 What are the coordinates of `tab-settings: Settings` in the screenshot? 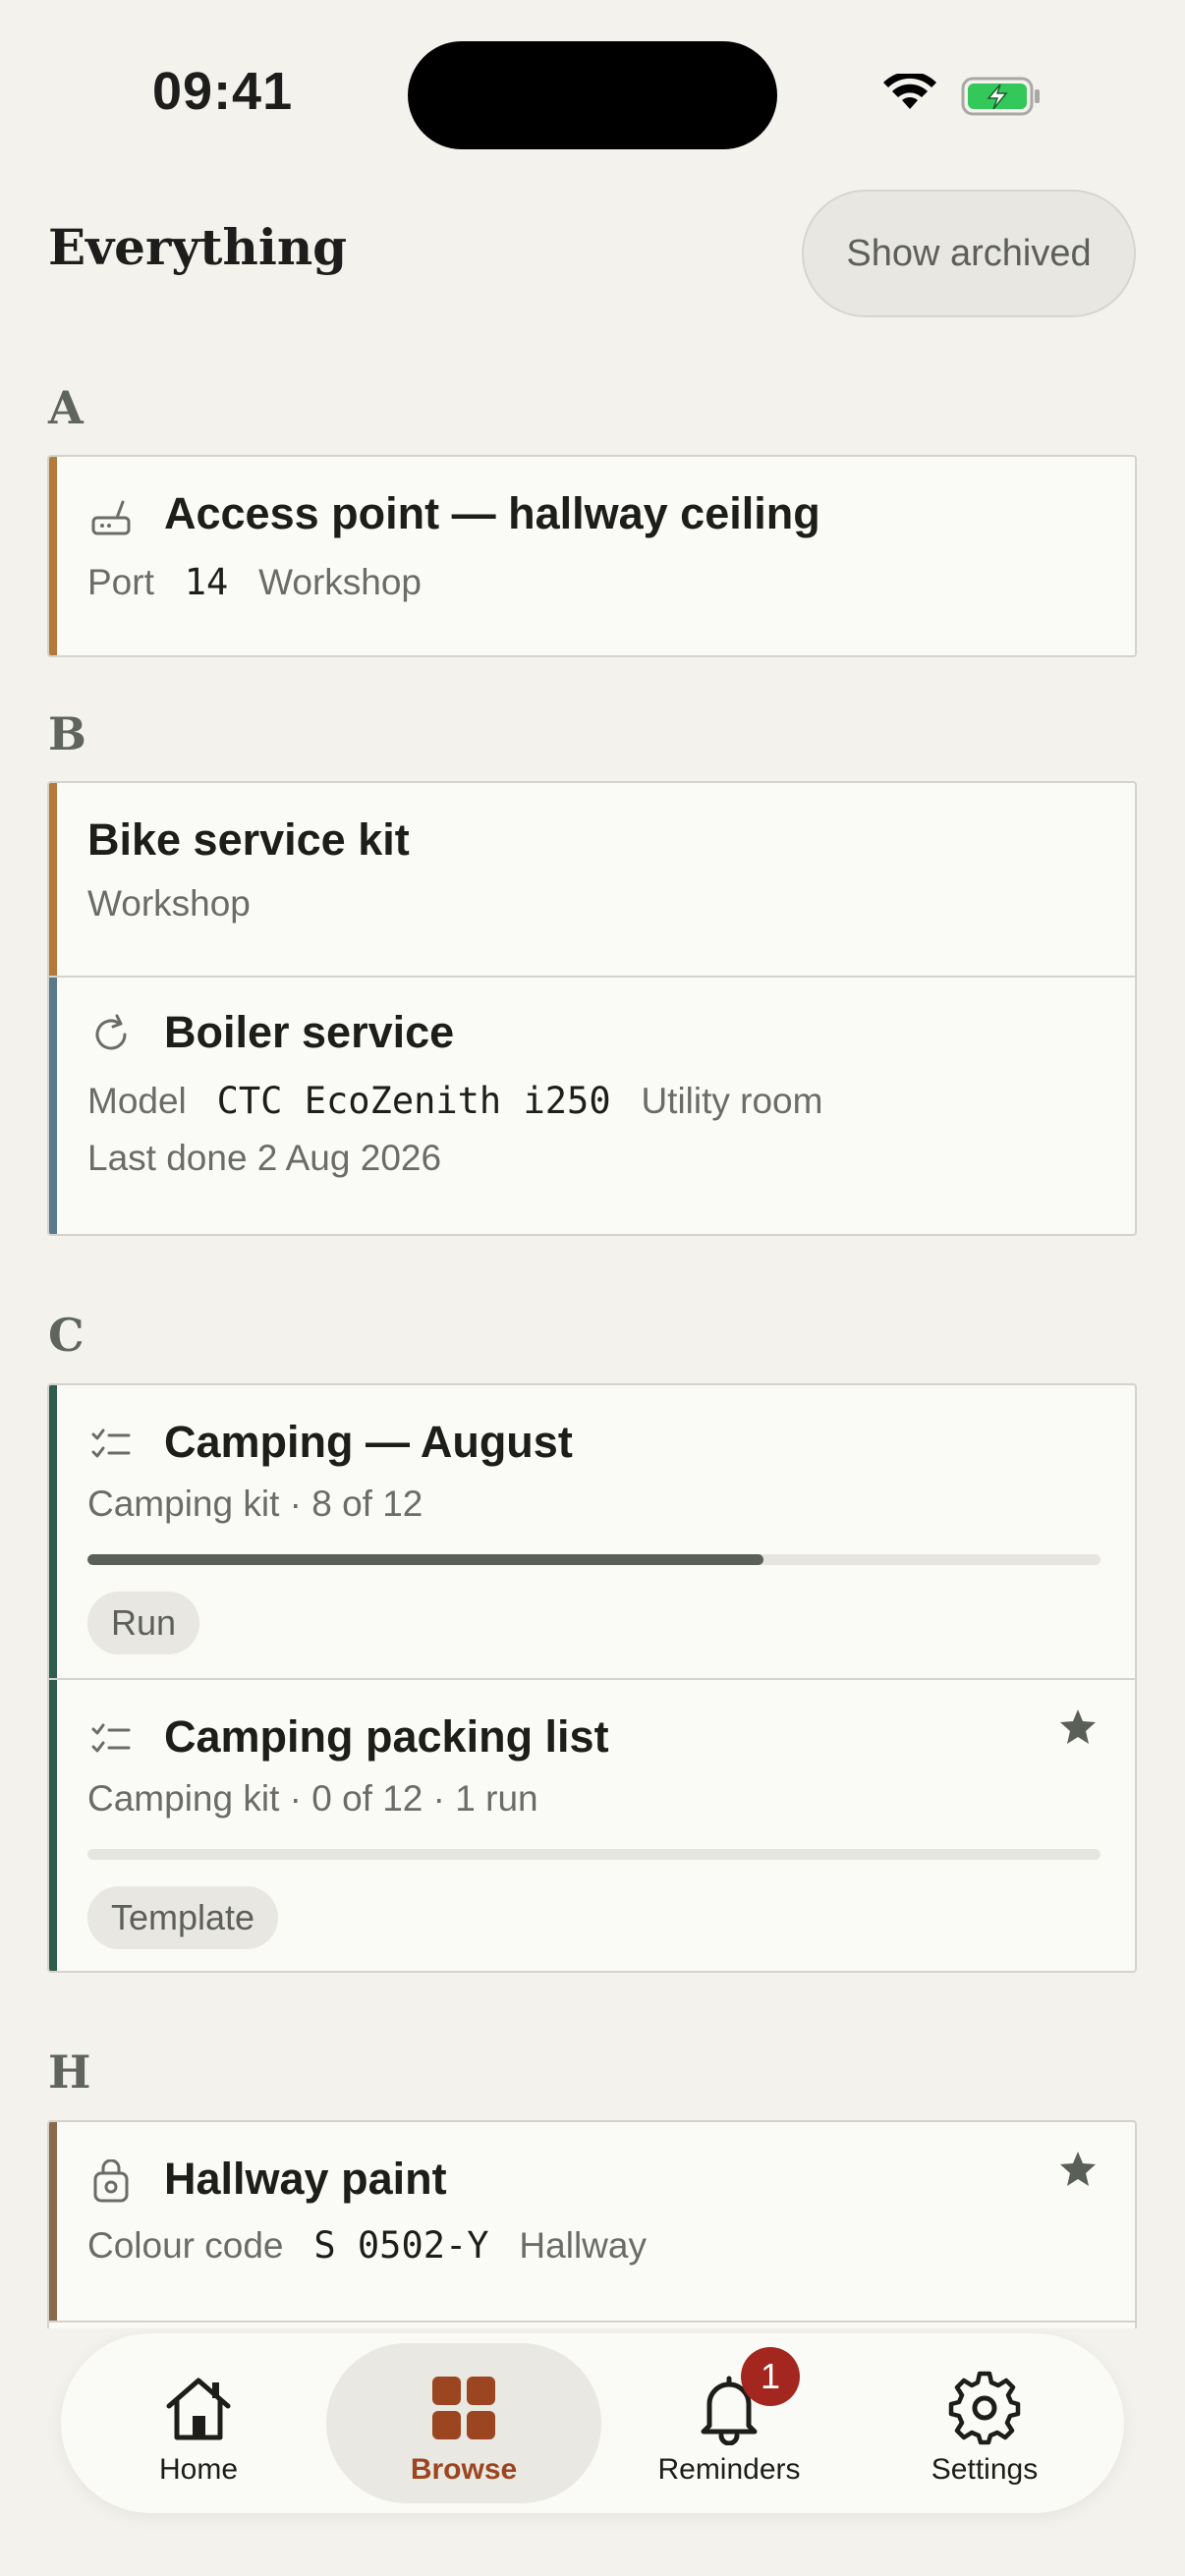 It's located at (985, 2423).